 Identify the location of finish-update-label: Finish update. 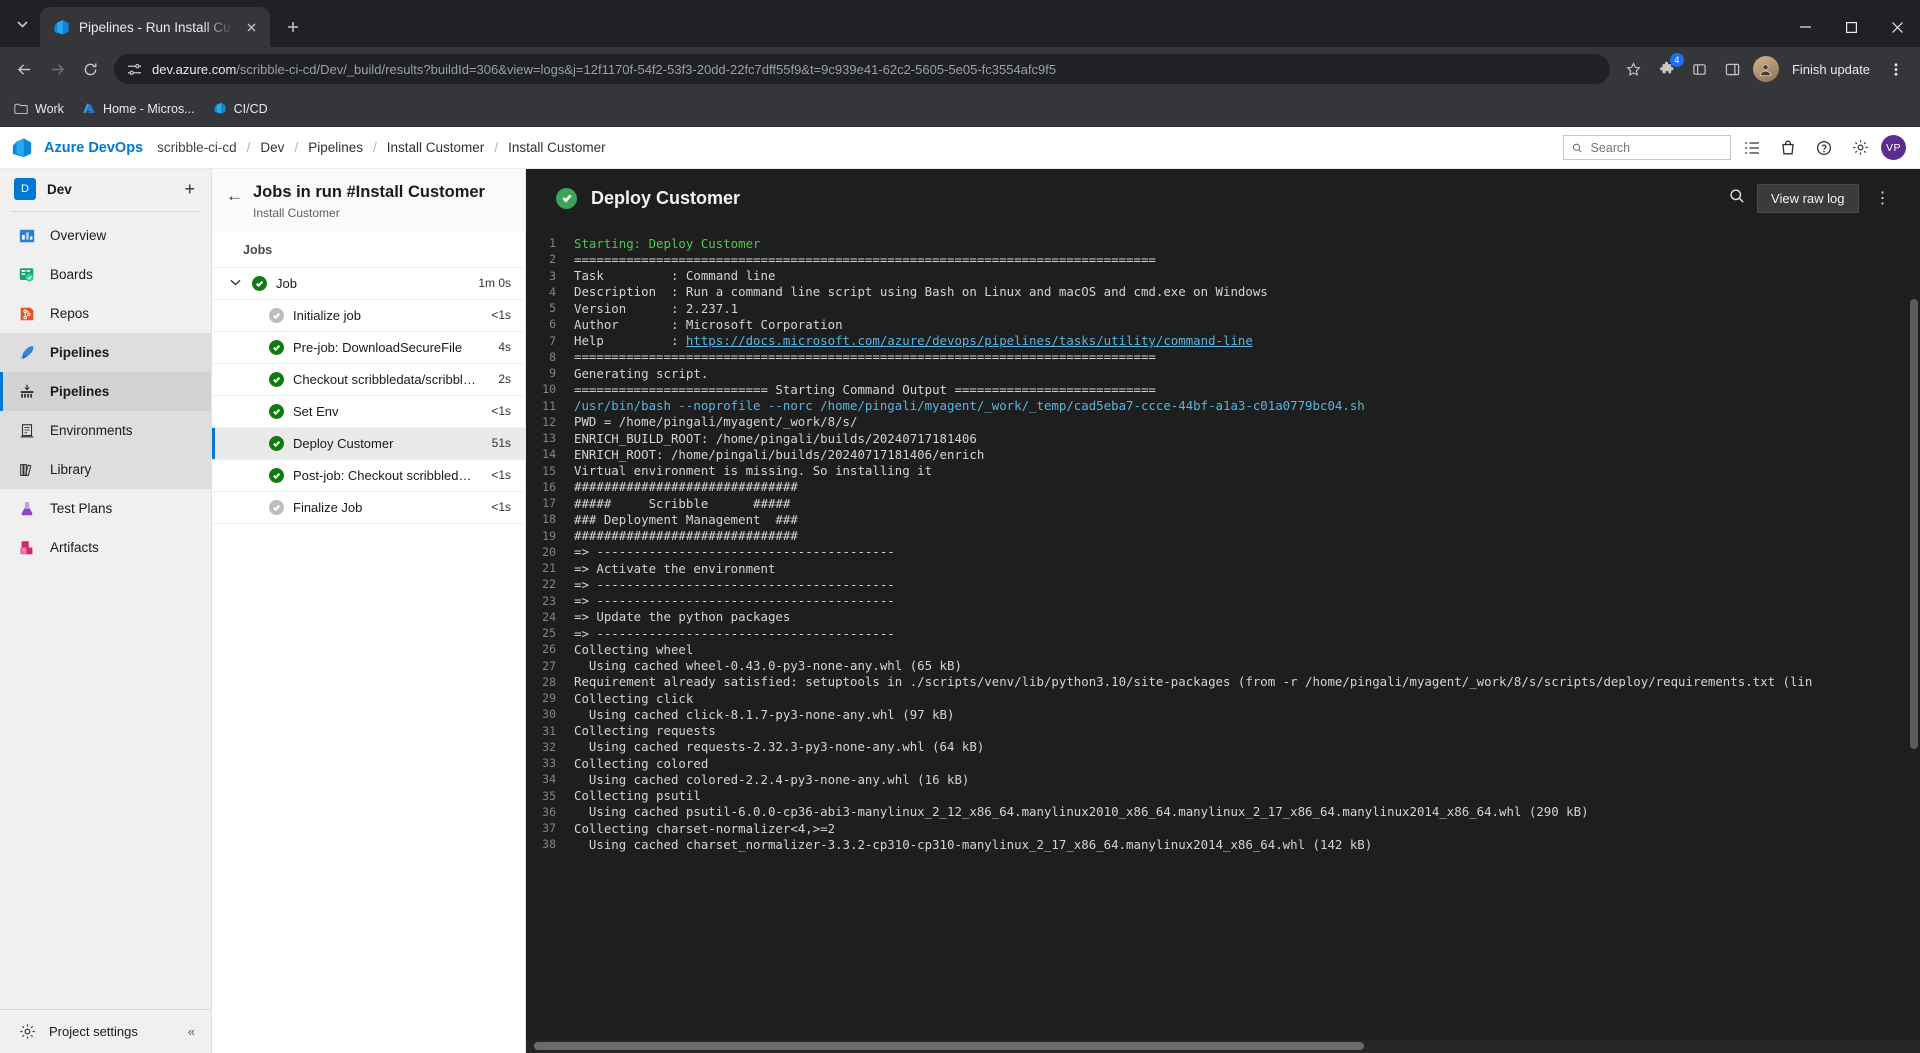
(1831, 69).